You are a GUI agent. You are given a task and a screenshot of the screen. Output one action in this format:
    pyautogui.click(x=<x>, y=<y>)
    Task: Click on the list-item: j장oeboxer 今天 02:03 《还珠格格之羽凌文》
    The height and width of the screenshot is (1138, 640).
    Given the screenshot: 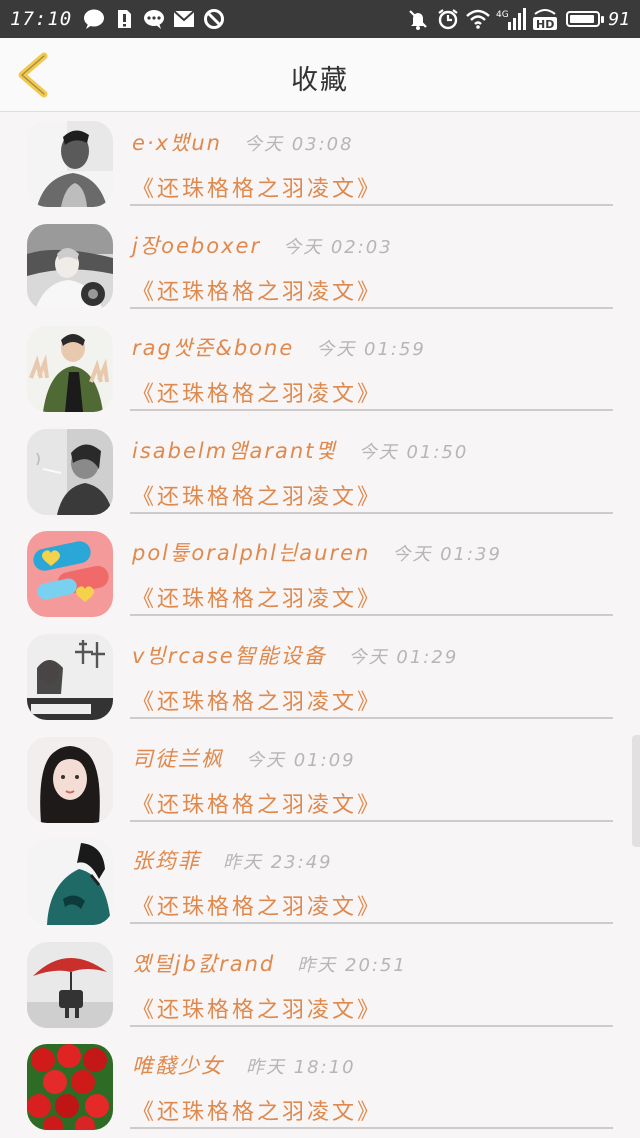 What is the action you would take?
    pyautogui.click(x=320, y=267)
    